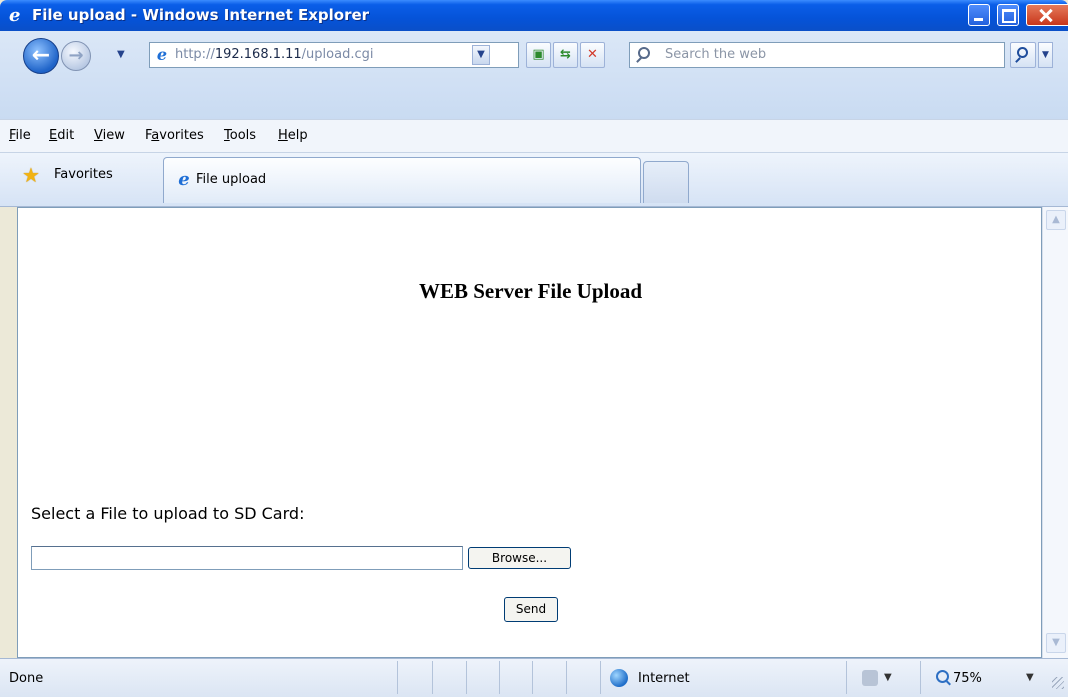 The height and width of the screenshot is (697, 1068). I want to click on maximize-button, so click(1008, 15).